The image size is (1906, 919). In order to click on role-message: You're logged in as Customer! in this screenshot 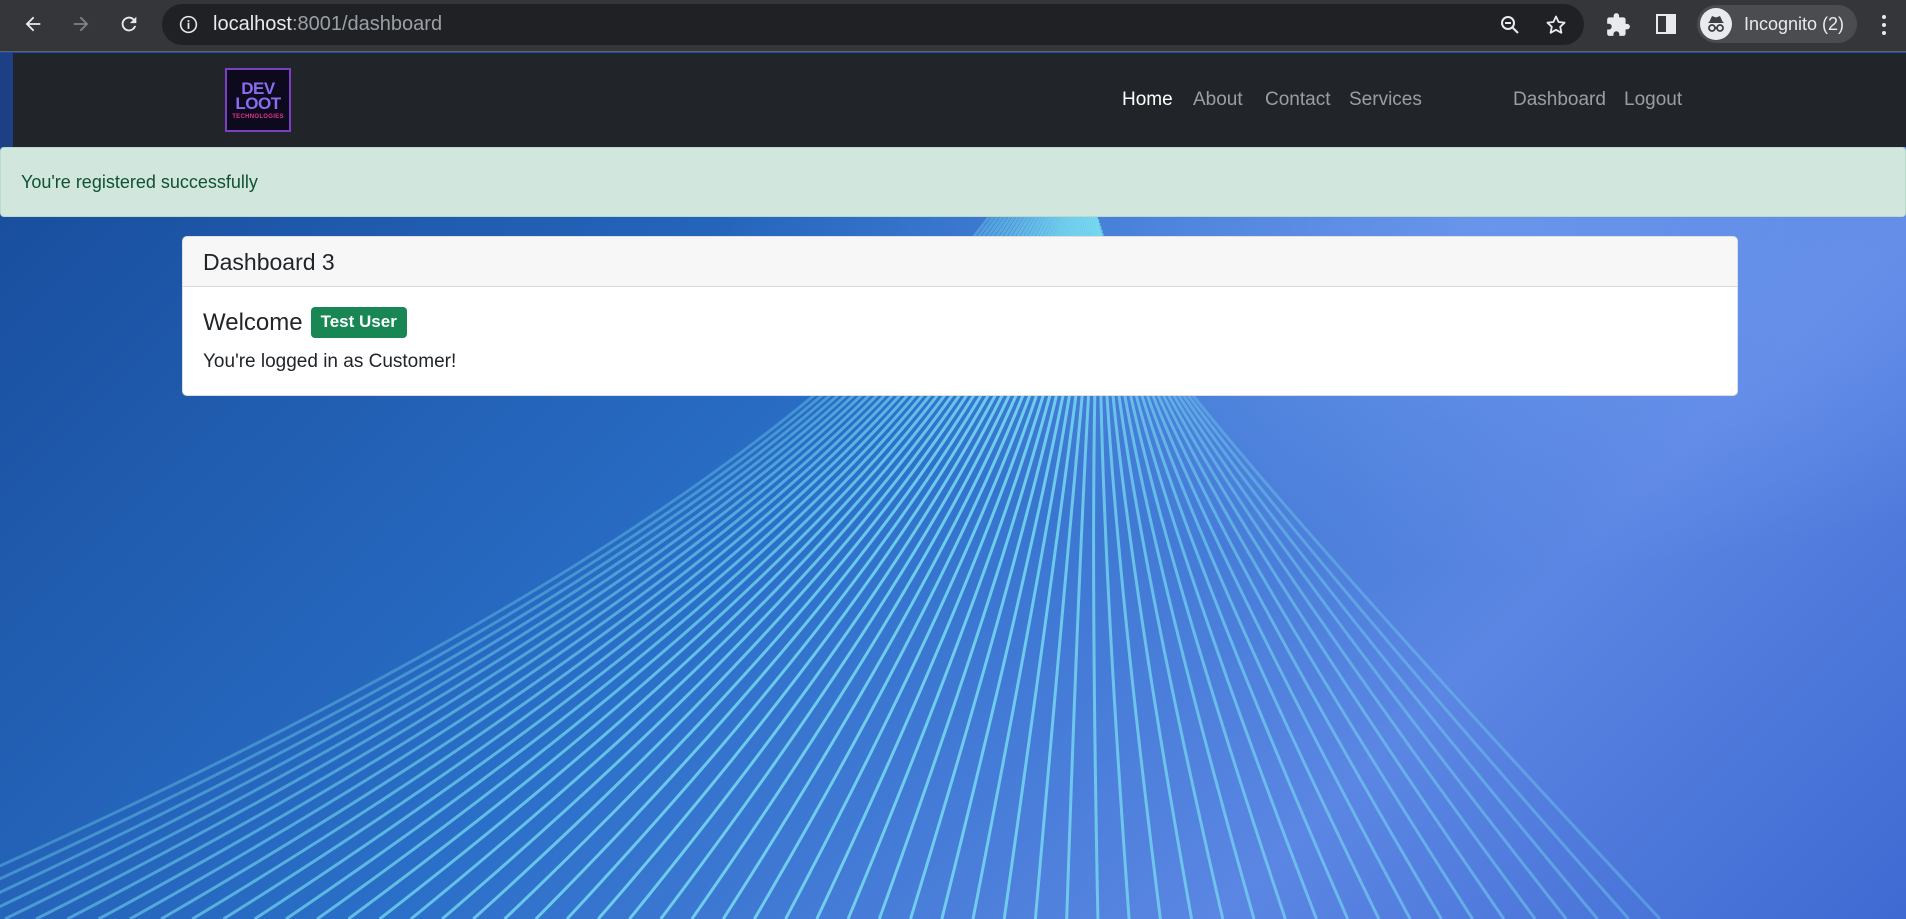, I will do `click(330, 361)`.